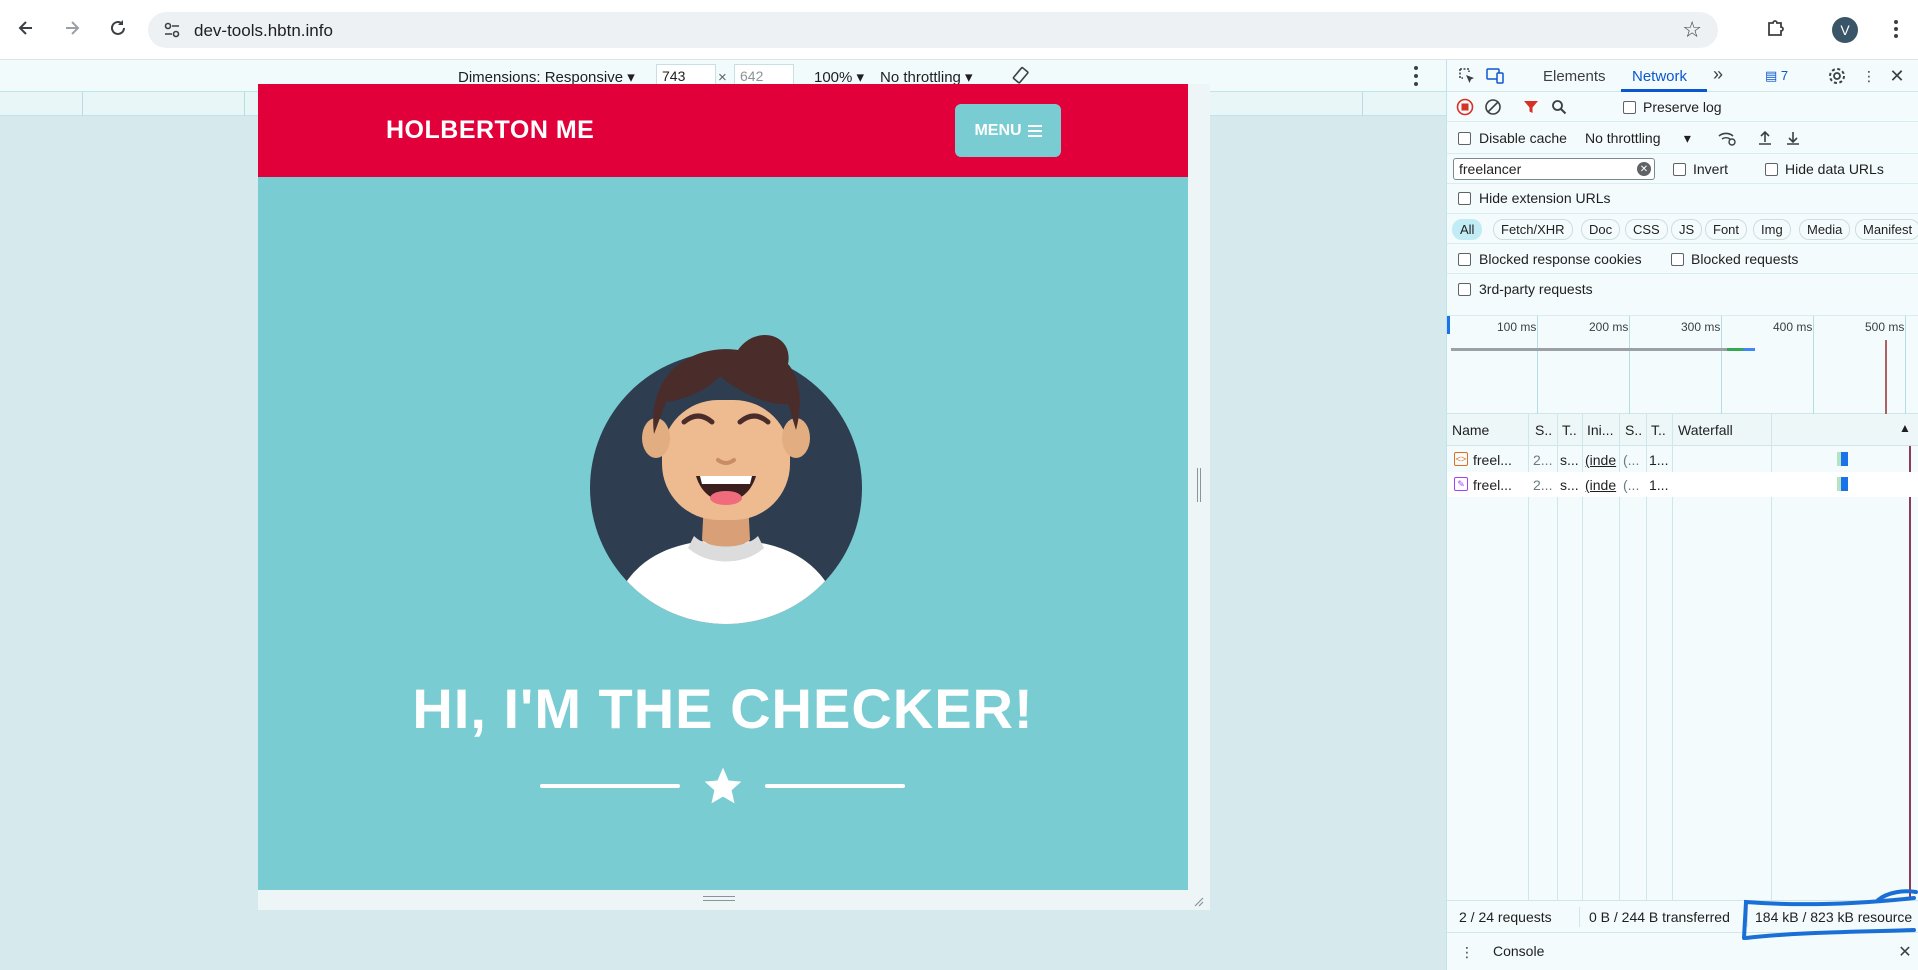 Image resolution: width=1918 pixels, height=970 pixels. What do you see at coordinates (1518, 951) in the screenshot?
I see `drawer-tab-console: Console` at bounding box center [1518, 951].